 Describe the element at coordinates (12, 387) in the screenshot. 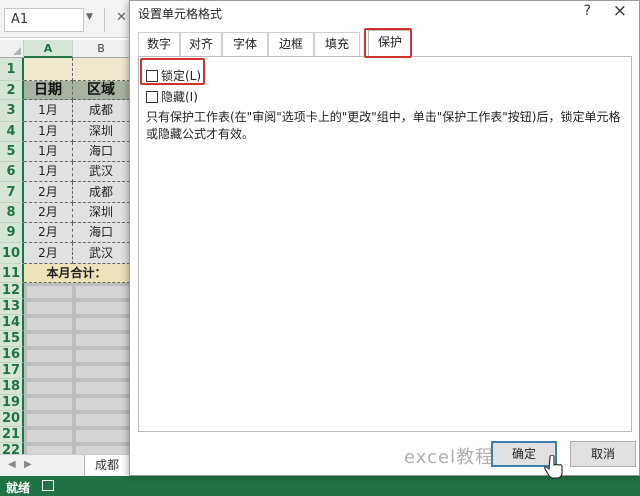

I see `row-header: 18` at that location.